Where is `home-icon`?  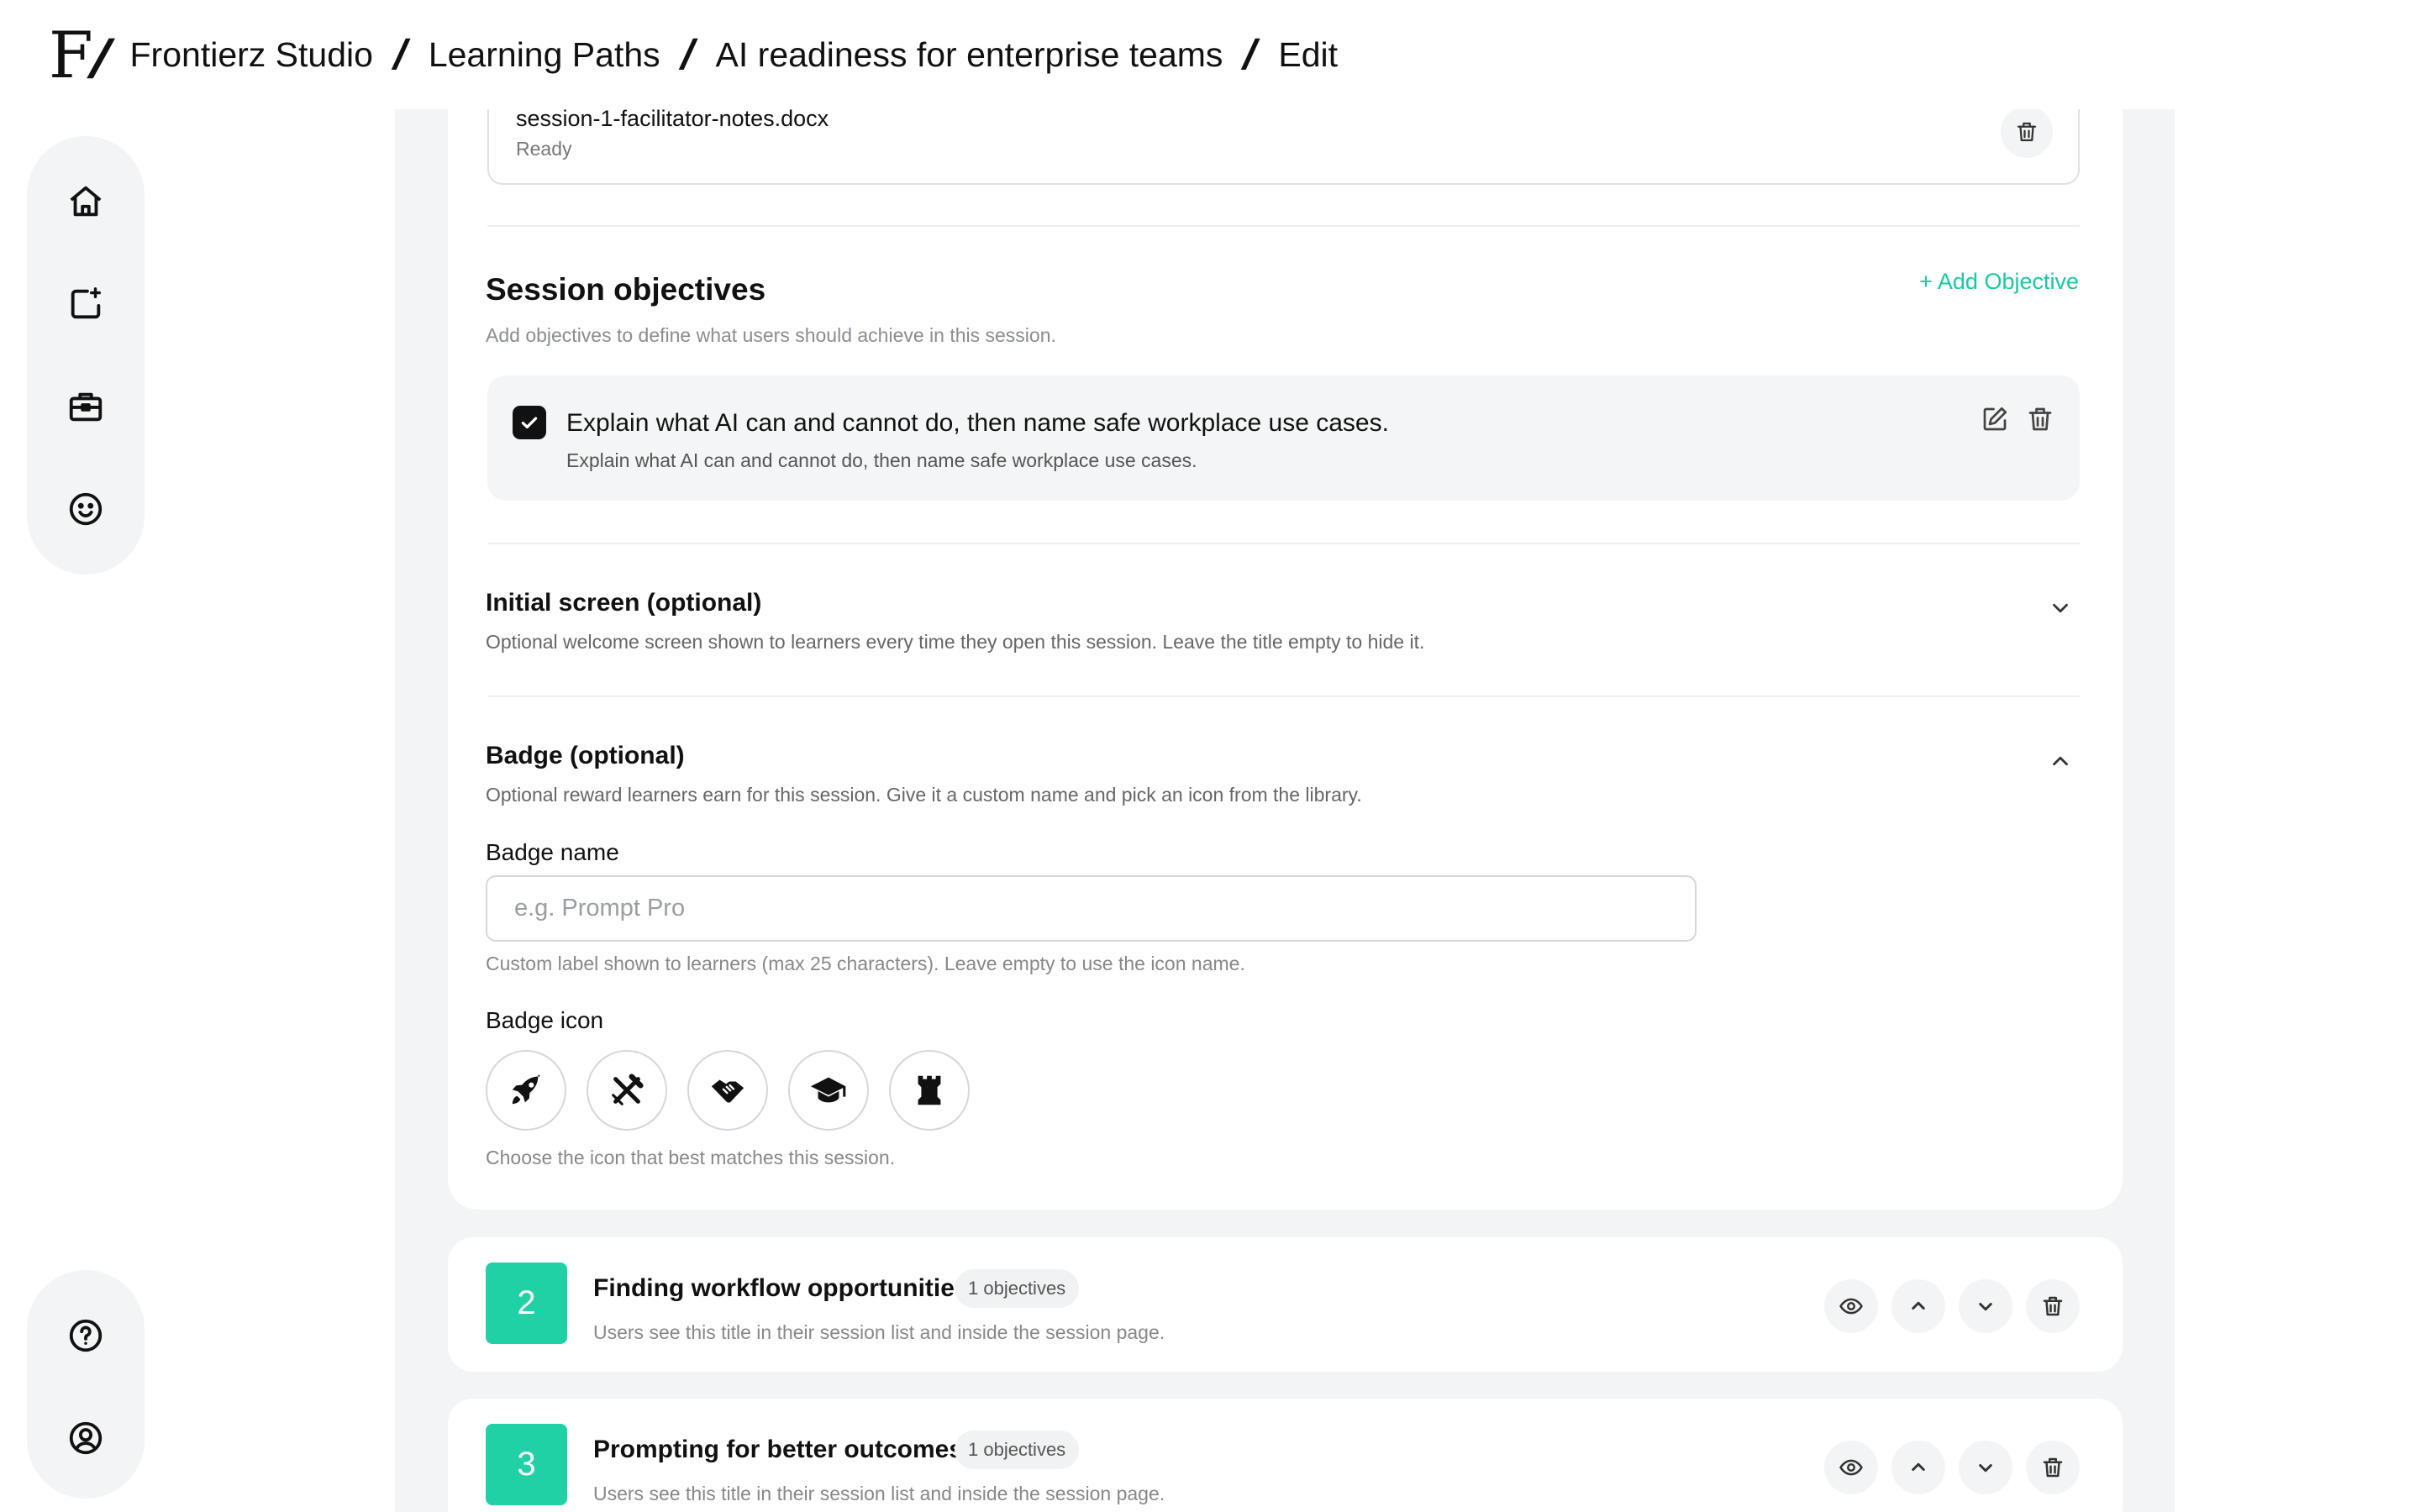
home-icon is located at coordinates (86, 201).